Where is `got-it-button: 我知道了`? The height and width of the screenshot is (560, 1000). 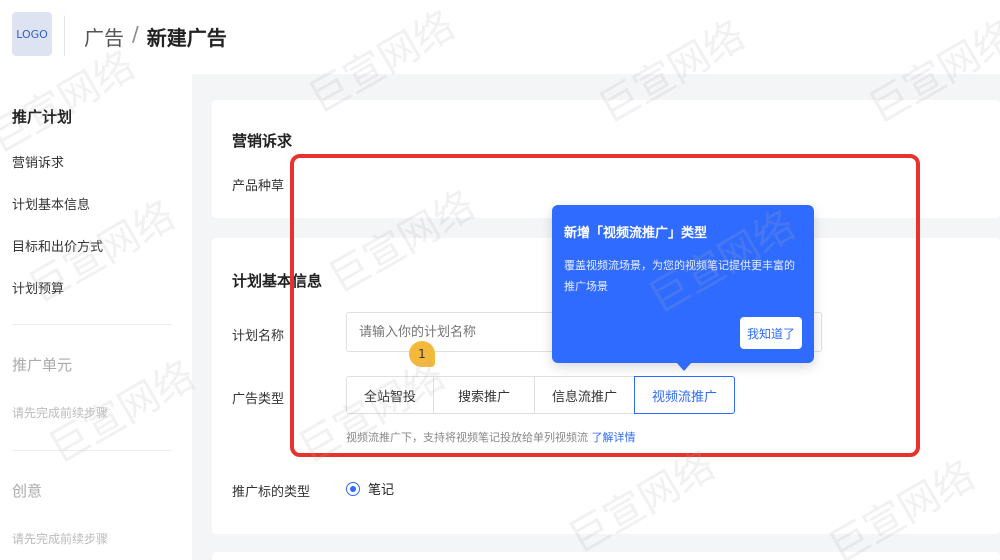 got-it-button: 我知道了 is located at coordinates (771, 333).